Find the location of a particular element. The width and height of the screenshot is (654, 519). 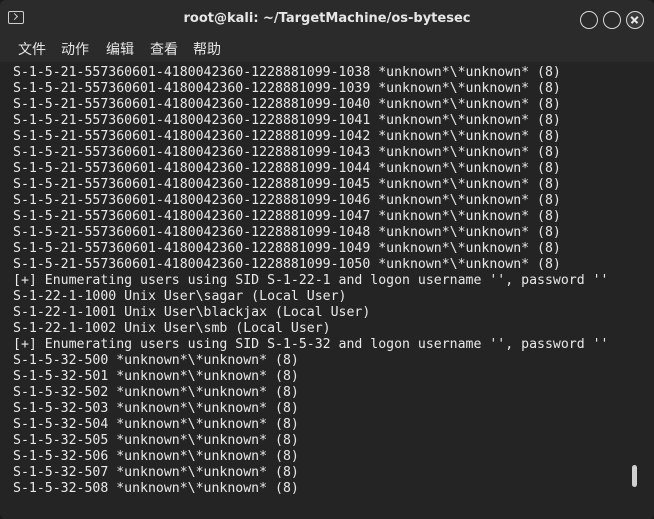

terminal-line: S-1-5-32-505 *unknown*\*unknown* (8) is located at coordinates (156, 440).